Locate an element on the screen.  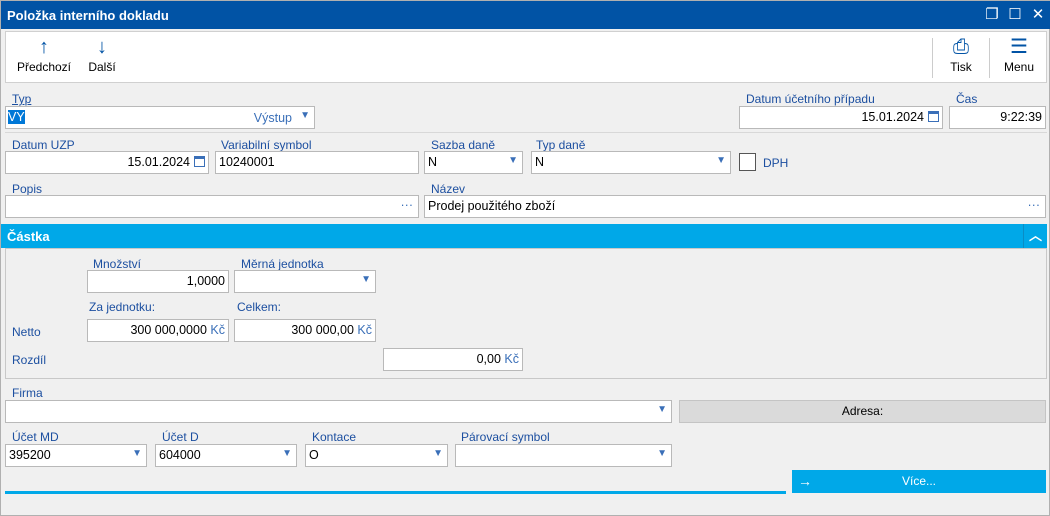
title-bar: Položka interního dokladu is located at coordinates (525, 15).